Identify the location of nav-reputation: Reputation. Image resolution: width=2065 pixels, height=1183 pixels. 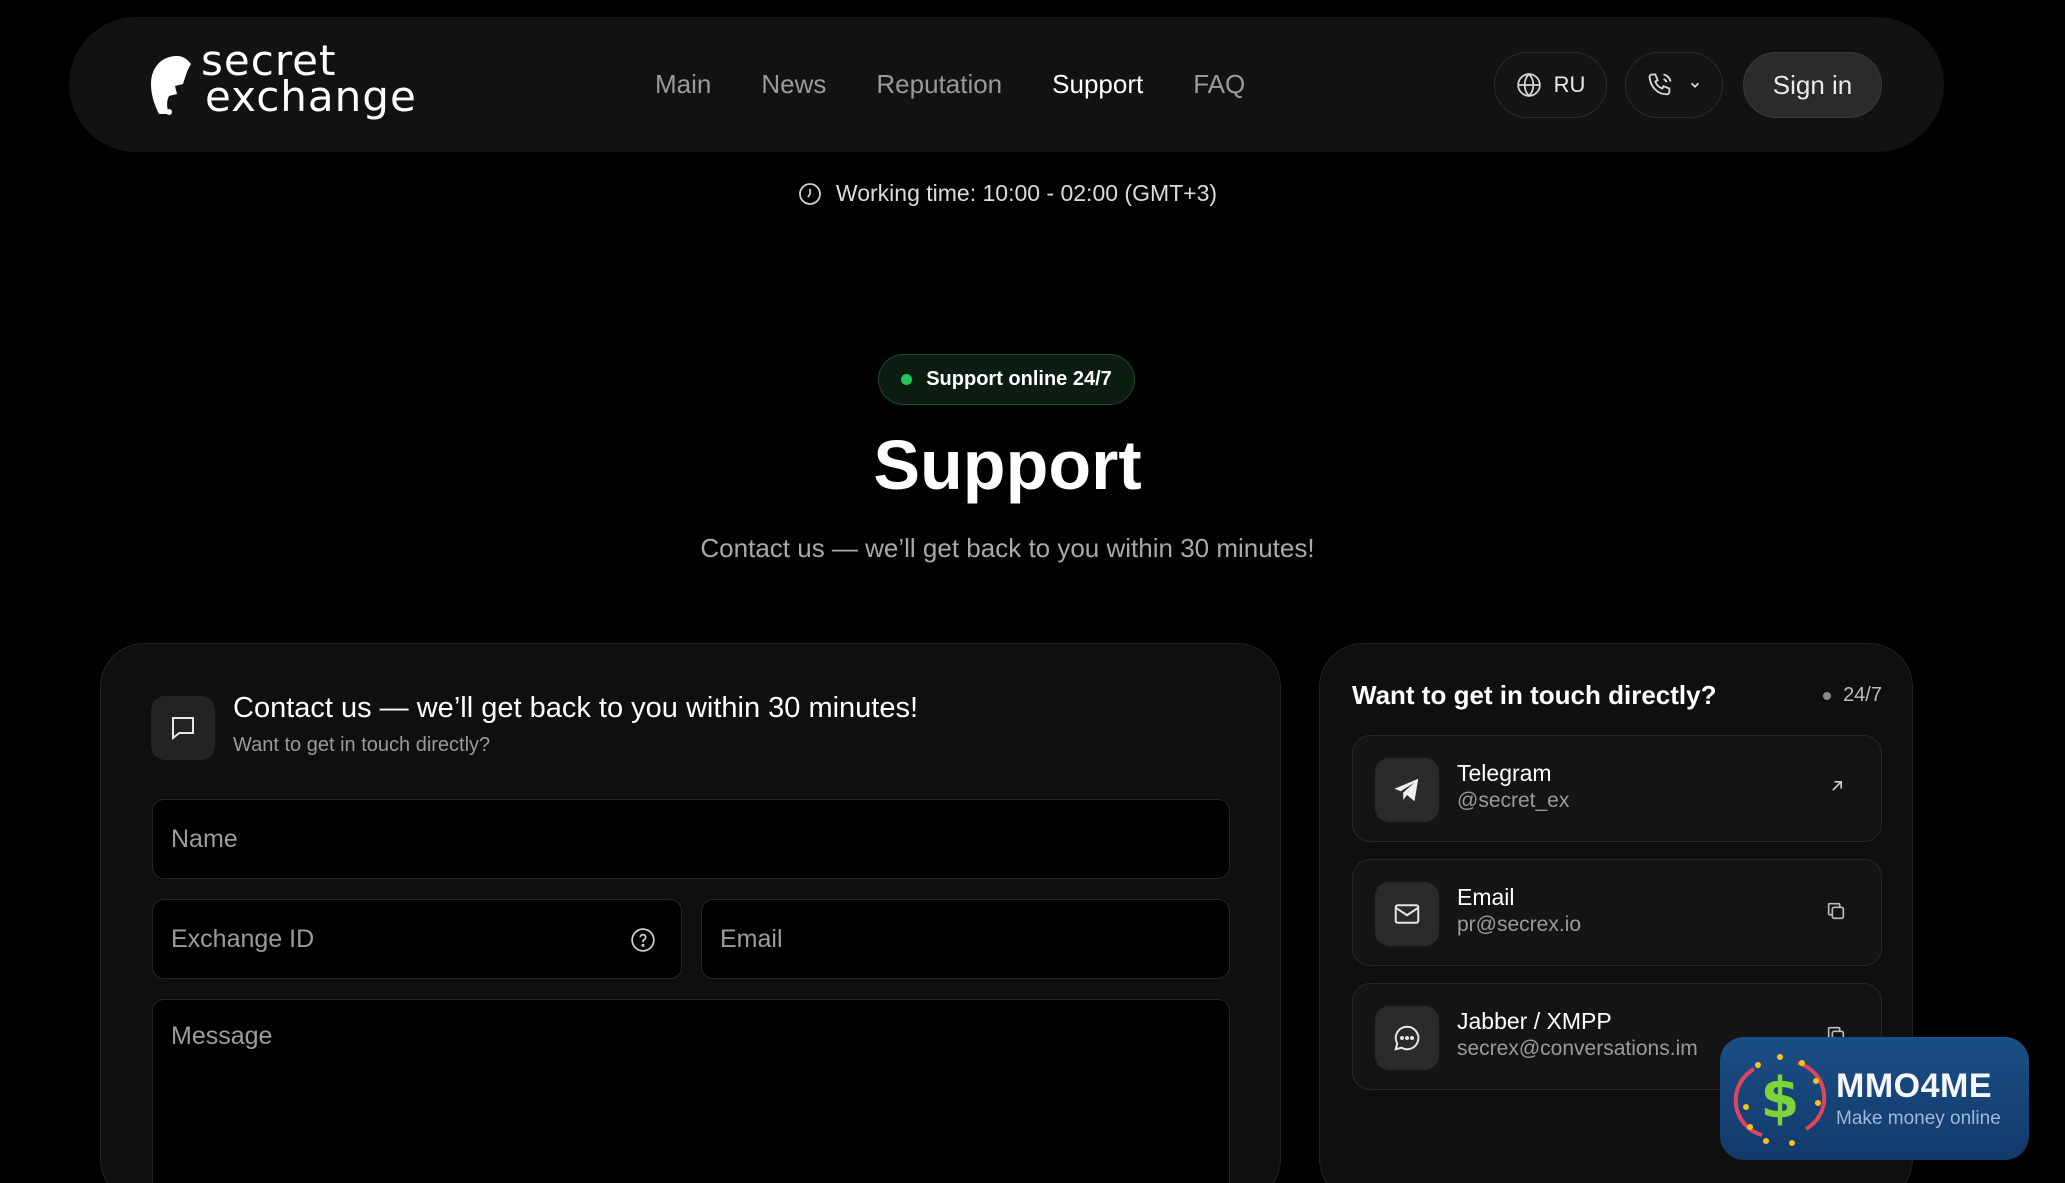
(939, 84).